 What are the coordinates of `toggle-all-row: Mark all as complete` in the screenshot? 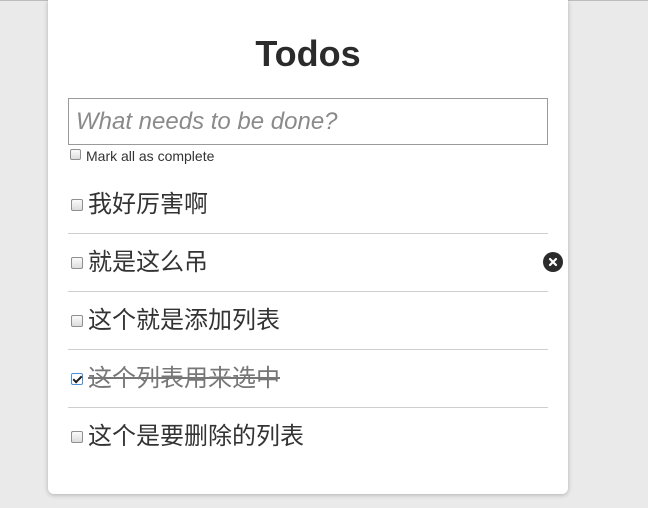 It's located at (142, 156).